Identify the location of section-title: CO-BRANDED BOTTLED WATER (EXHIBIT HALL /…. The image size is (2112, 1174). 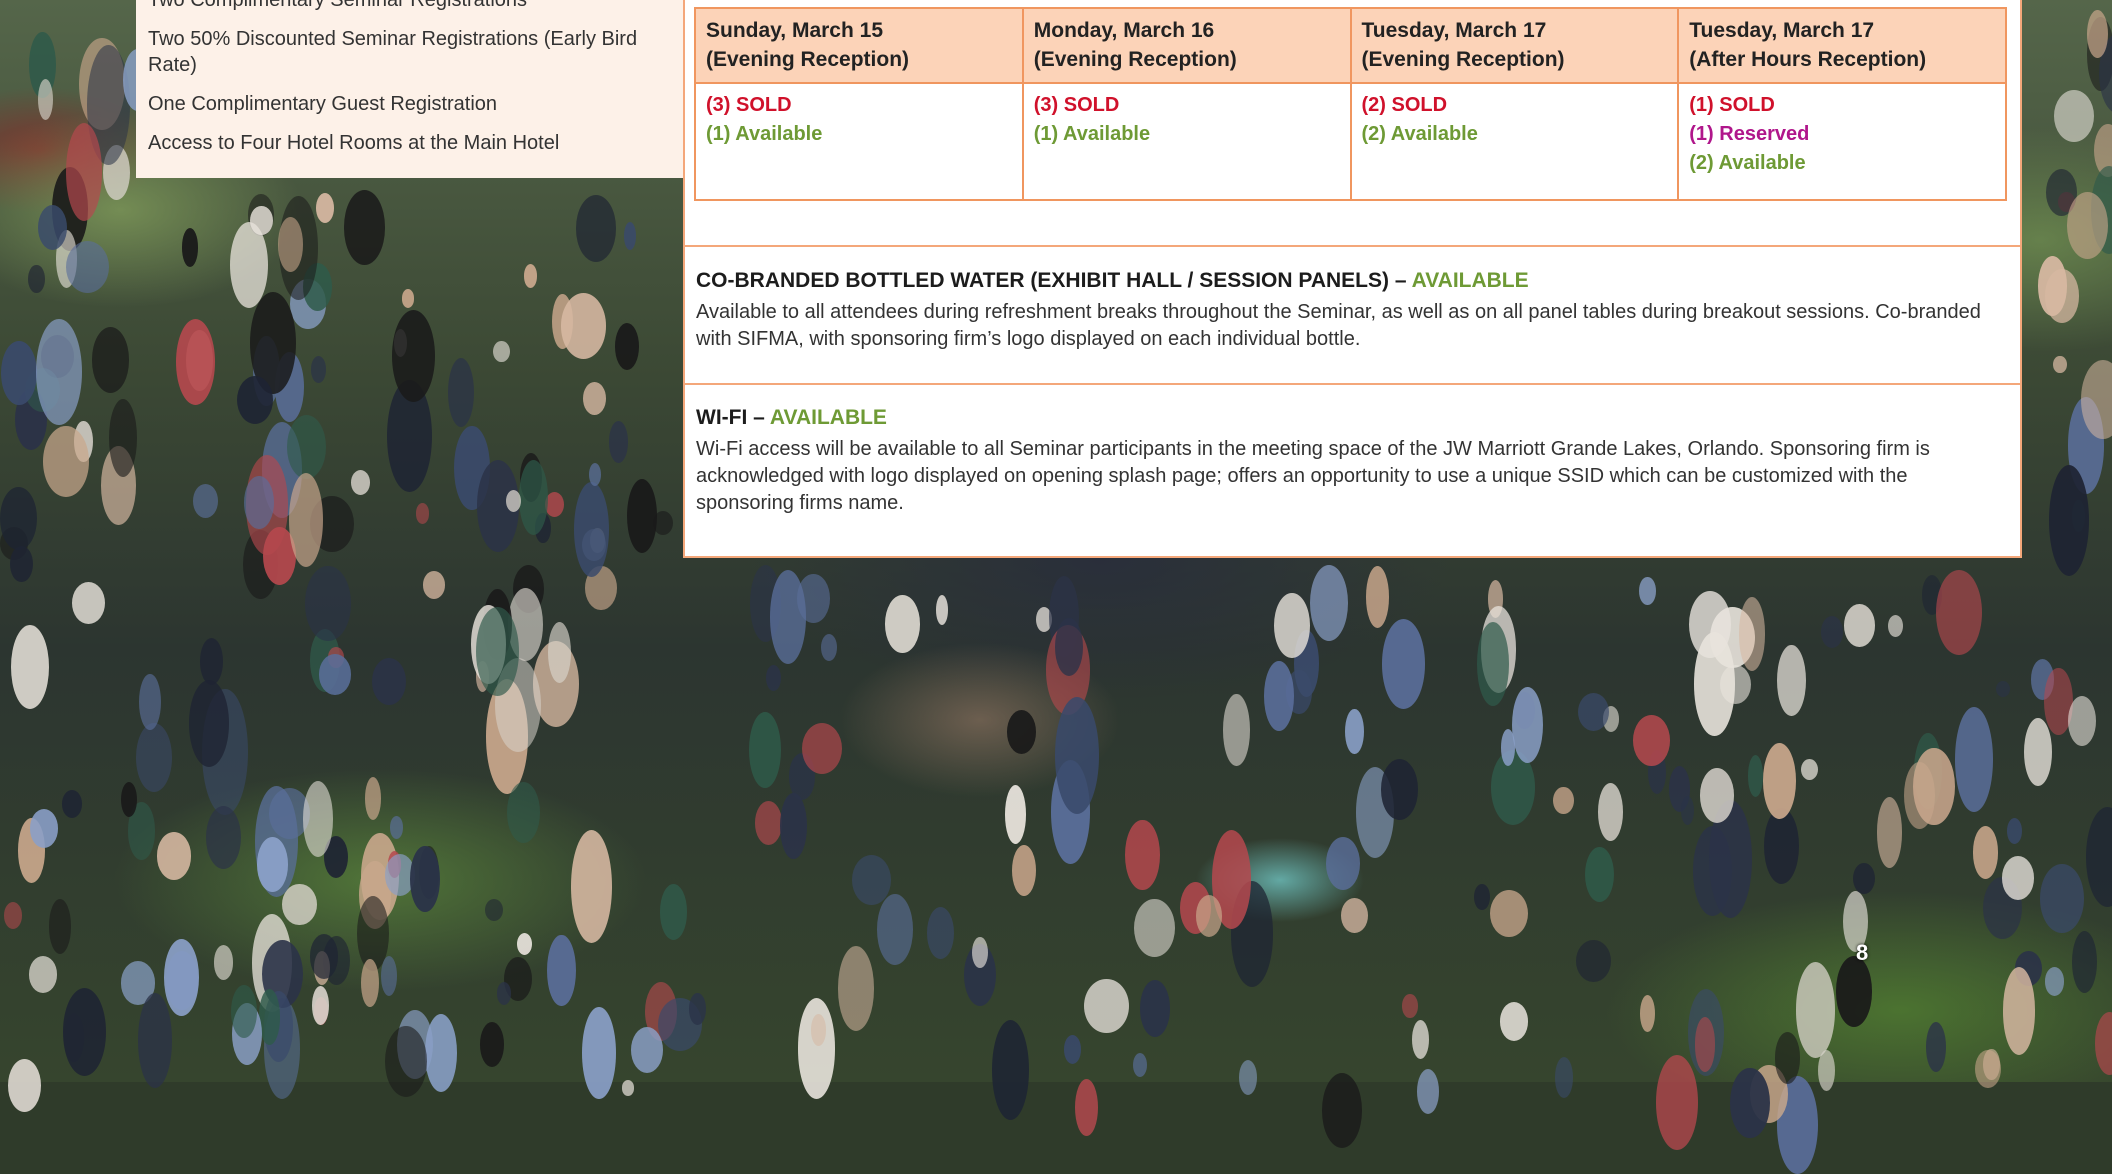
(1112, 280).